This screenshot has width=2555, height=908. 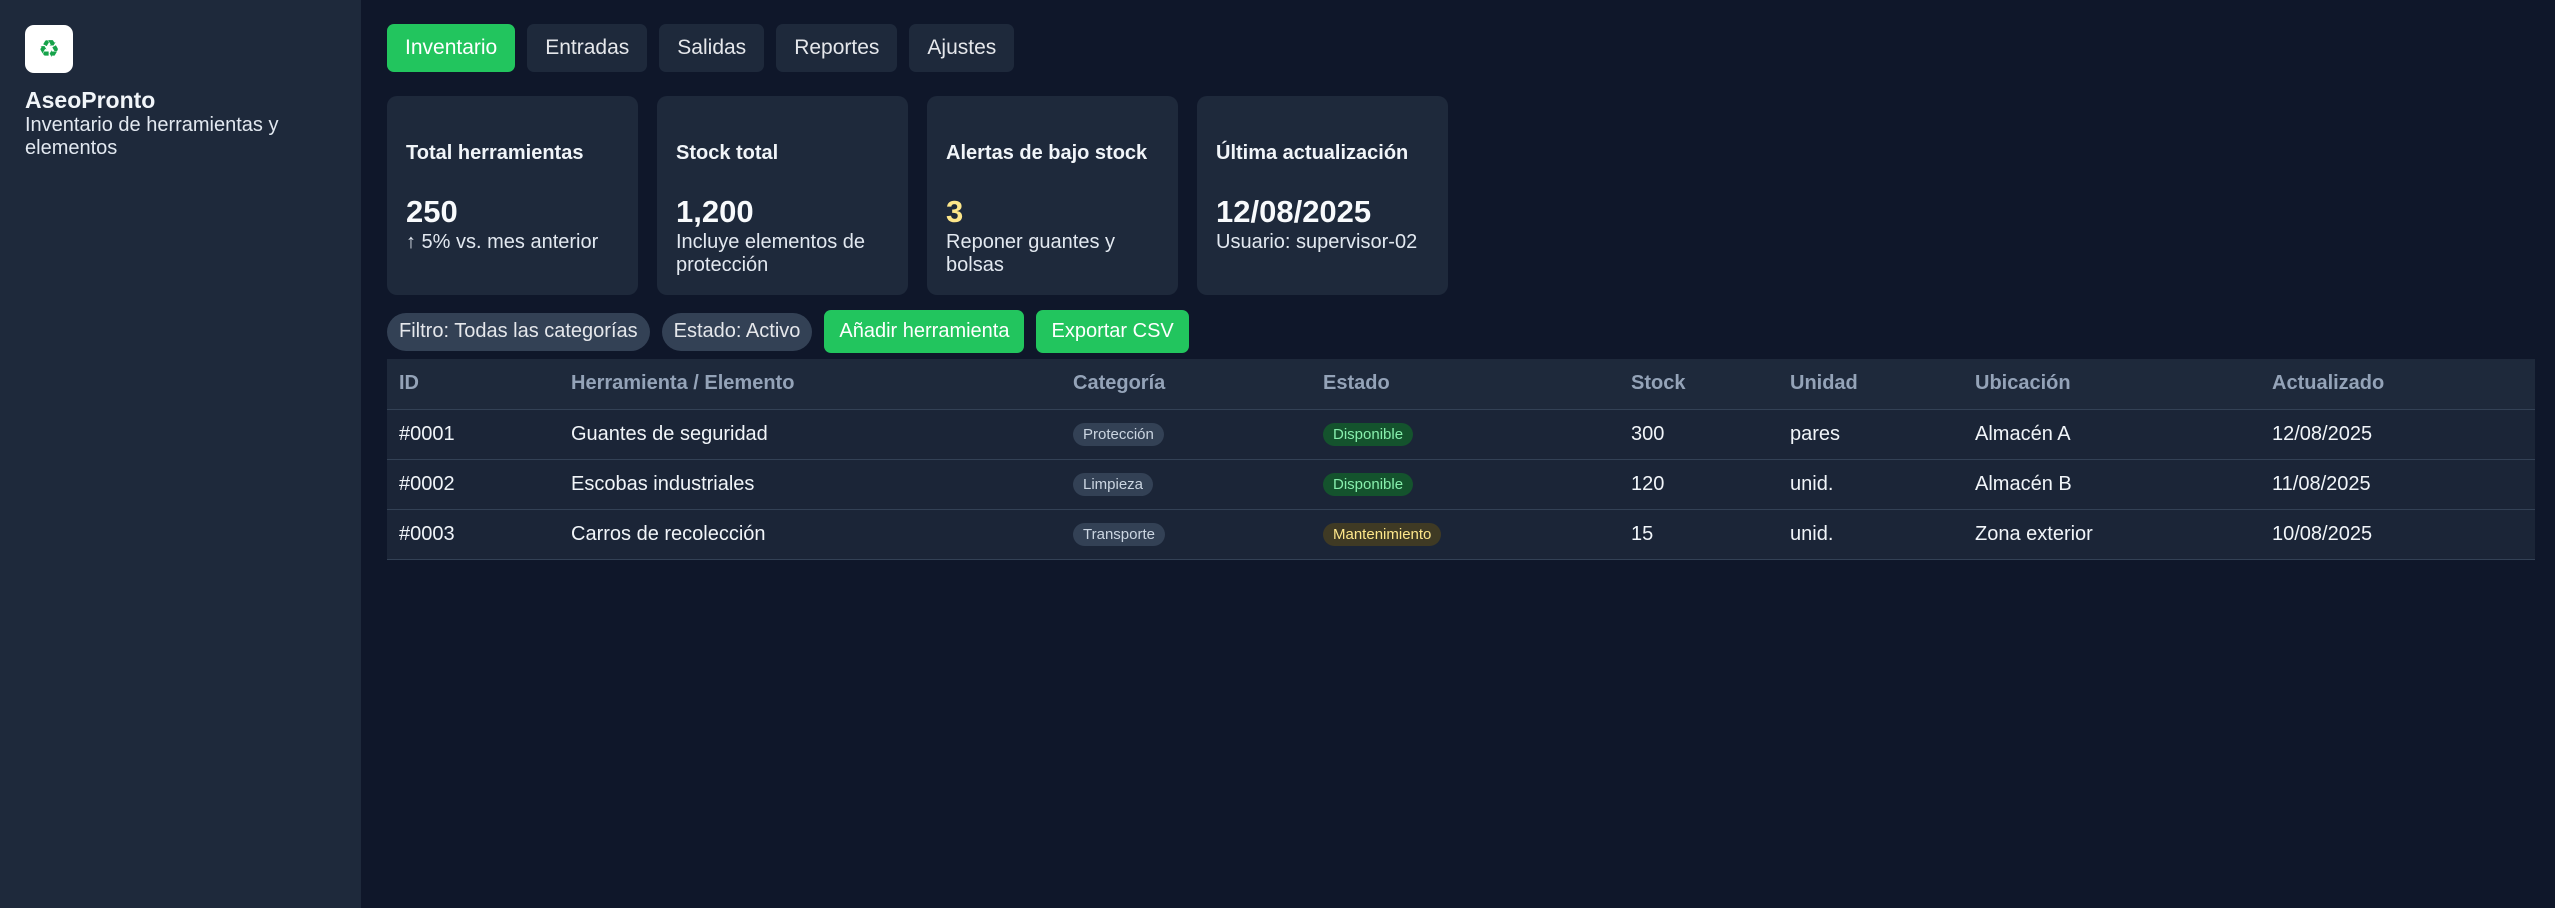 What do you see at coordinates (955, 211) in the screenshot?
I see `card-value: 3` at bounding box center [955, 211].